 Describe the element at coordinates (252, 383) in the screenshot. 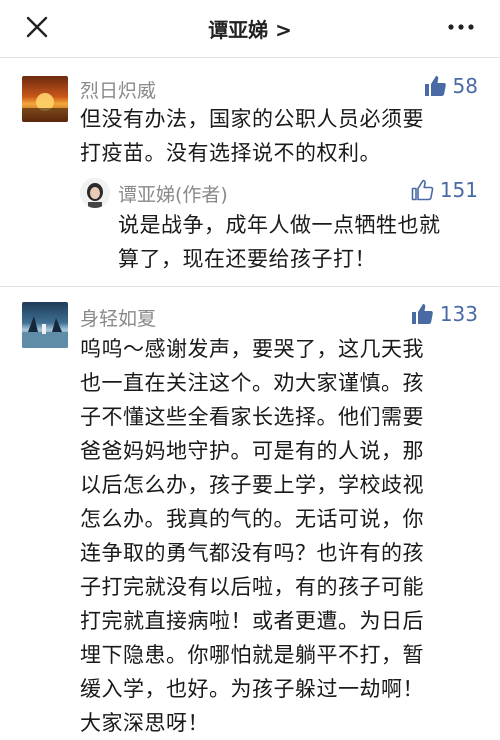

I see `comment-line: 也一直在关注这个。劝大家谨慎。孩` at that location.